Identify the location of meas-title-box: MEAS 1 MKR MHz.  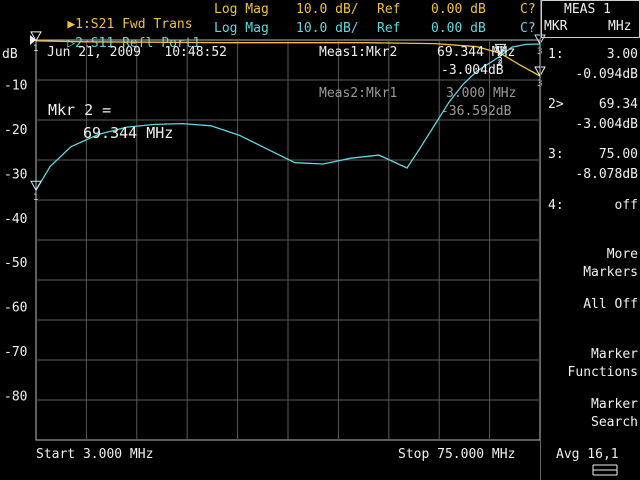
(590, 19).